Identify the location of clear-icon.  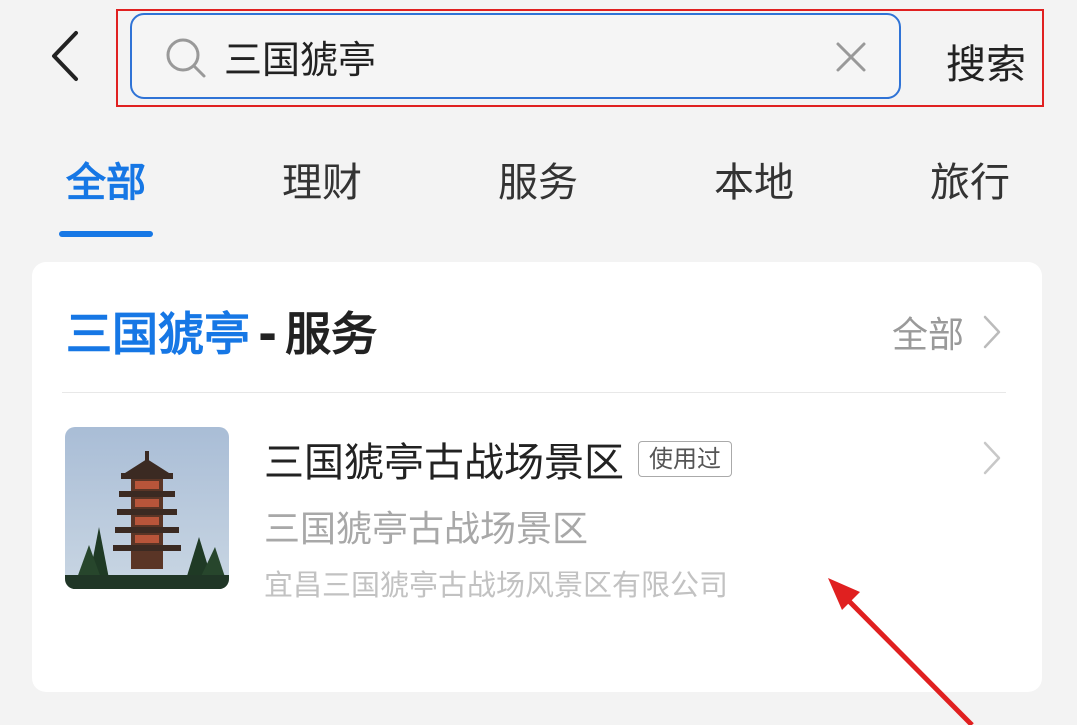
(851, 57).